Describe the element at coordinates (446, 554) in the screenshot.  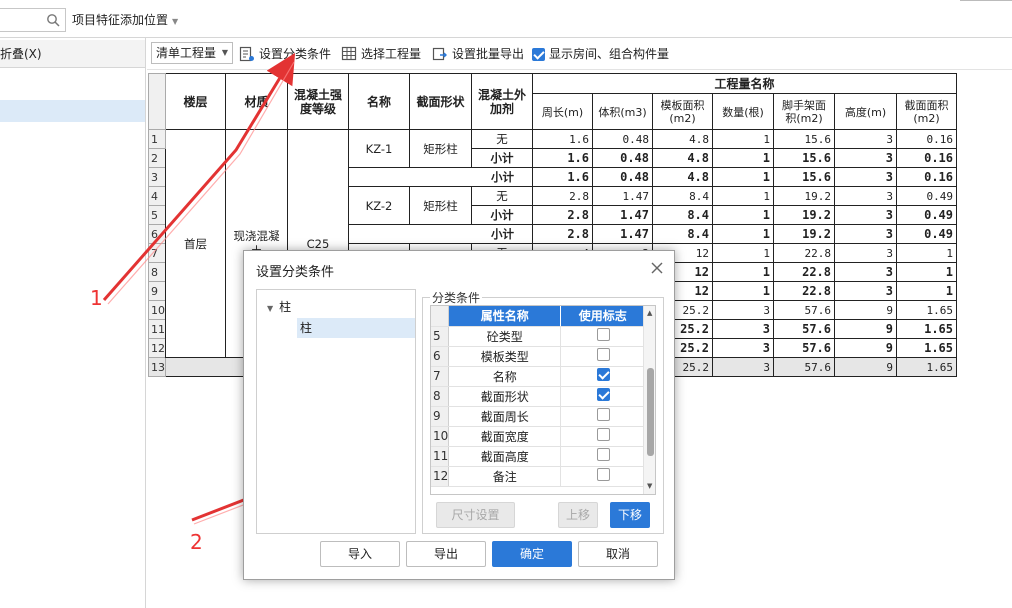
I see `export-button: 导出` at that location.